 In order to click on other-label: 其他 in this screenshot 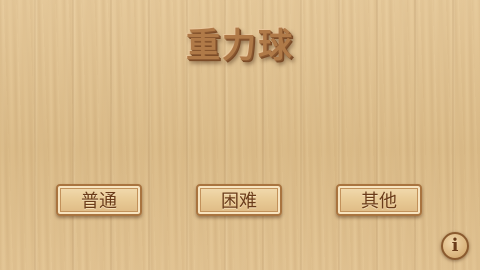, I will do `click(379, 201)`.